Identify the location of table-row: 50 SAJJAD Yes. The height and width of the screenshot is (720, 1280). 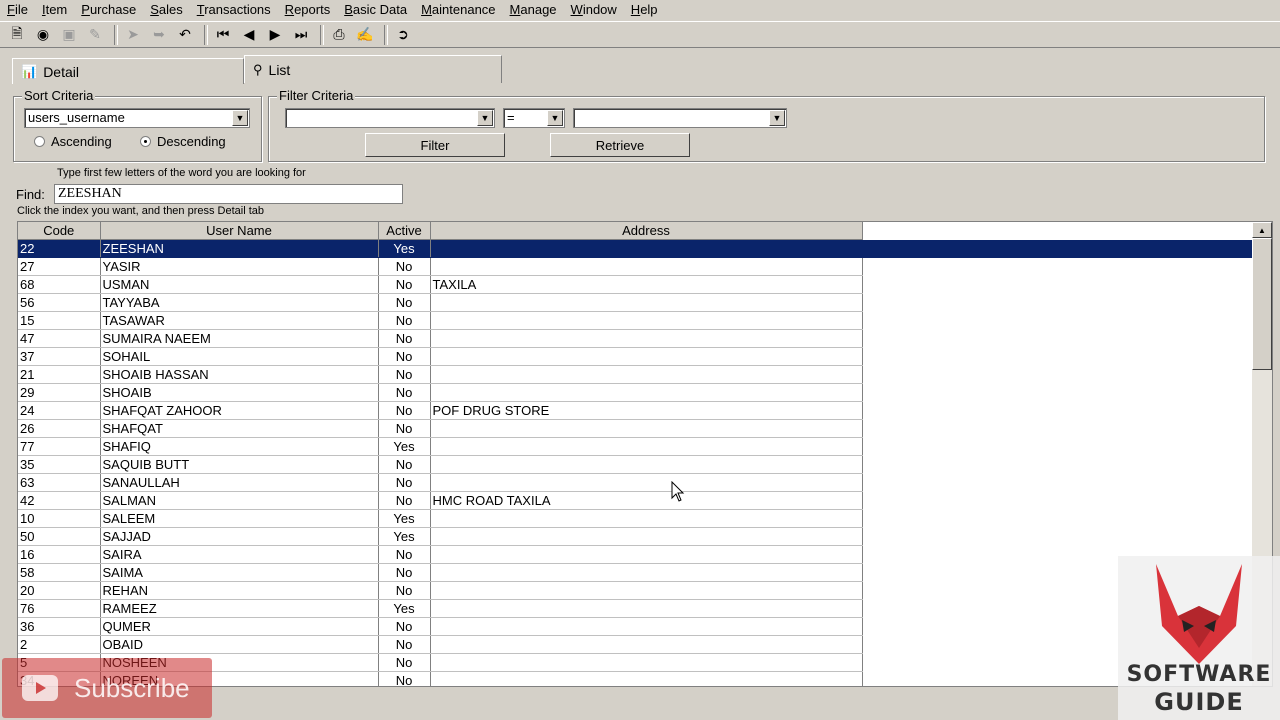
(440, 536).